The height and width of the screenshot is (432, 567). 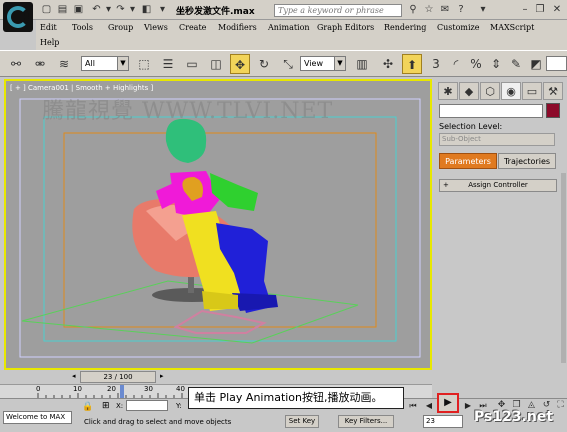 What do you see at coordinates (514, 417) in the screenshot?
I see `site-logo-text: Ps123.net` at bounding box center [514, 417].